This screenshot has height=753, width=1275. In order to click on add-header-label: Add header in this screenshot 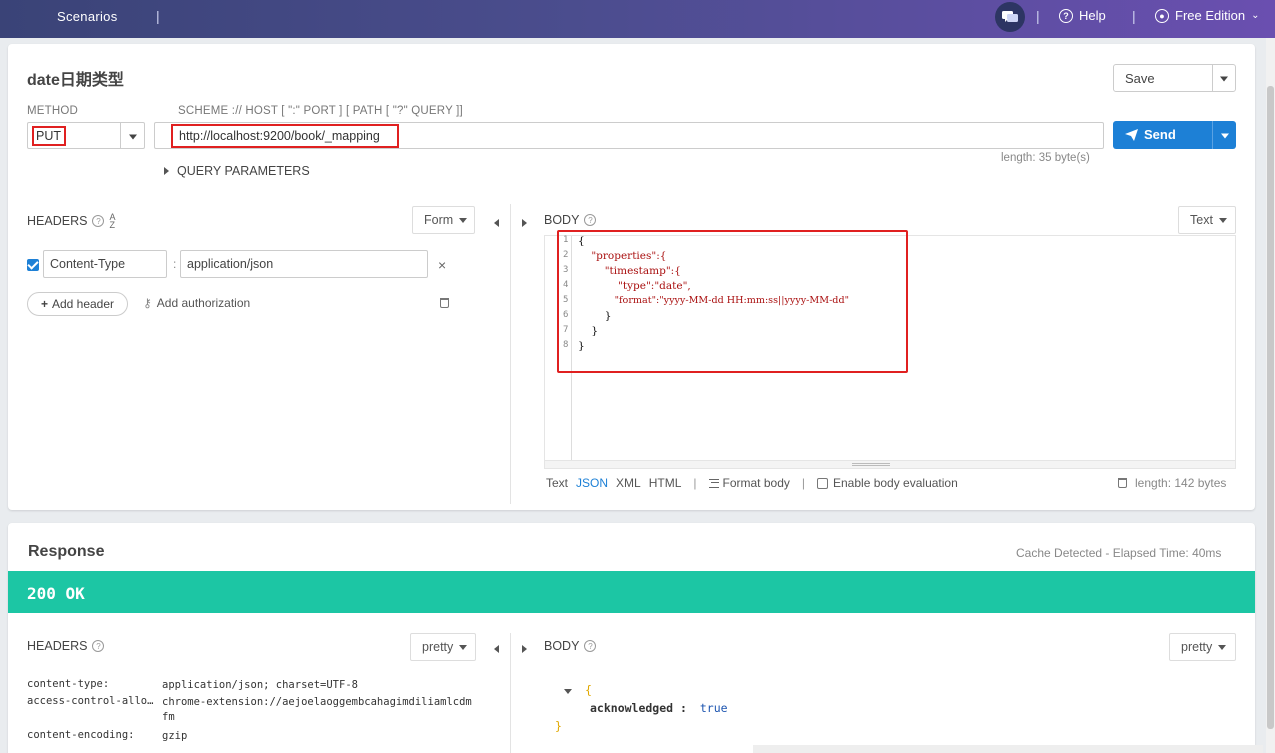, I will do `click(83, 304)`.